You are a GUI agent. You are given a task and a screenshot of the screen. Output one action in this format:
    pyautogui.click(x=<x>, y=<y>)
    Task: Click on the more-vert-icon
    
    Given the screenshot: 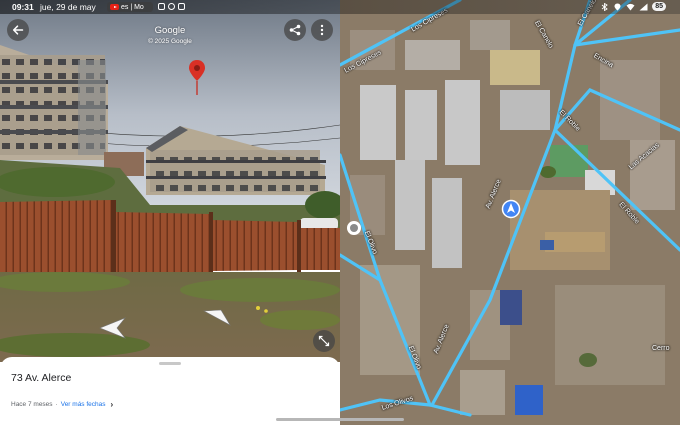 What is the action you would take?
    pyautogui.click(x=322, y=30)
    